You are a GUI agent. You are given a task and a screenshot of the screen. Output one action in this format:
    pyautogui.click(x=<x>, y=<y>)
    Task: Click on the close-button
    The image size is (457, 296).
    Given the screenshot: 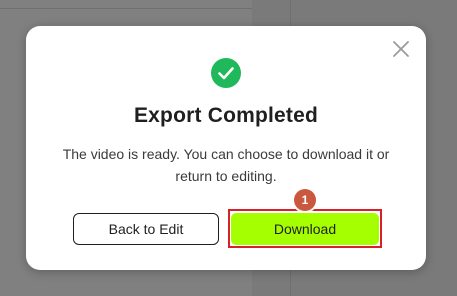 What is the action you would take?
    pyautogui.click(x=401, y=49)
    